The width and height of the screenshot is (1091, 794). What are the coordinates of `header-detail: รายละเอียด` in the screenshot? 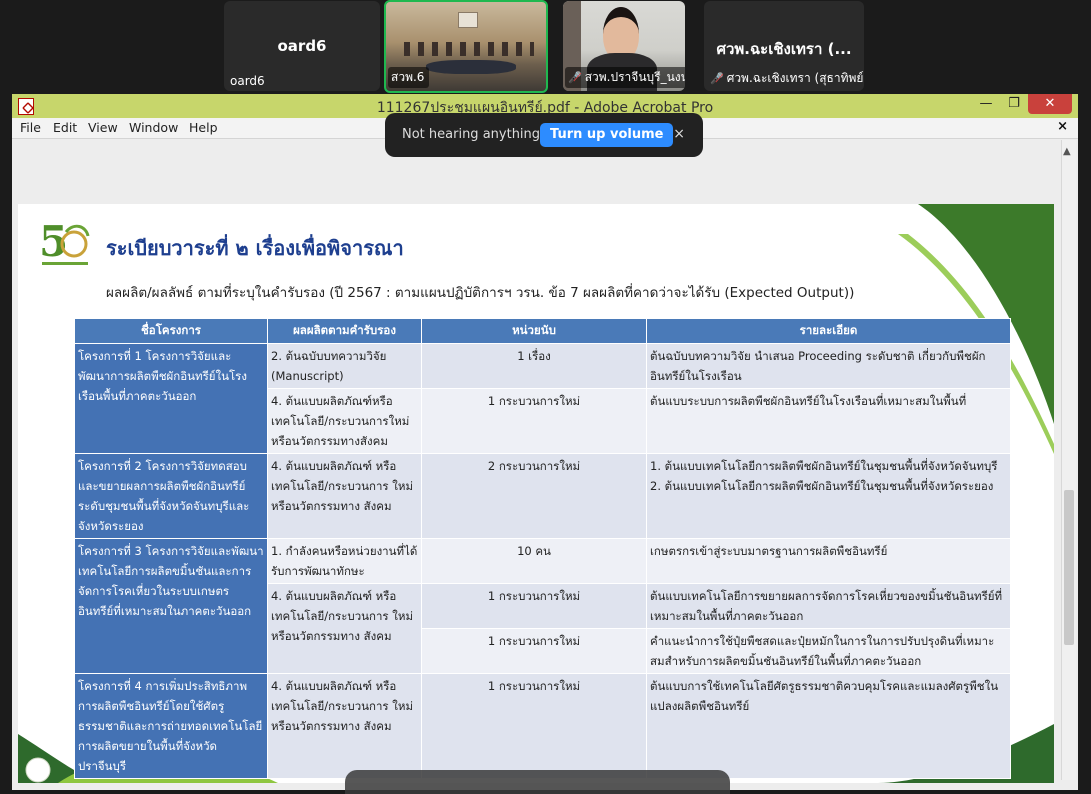 It's located at (828, 331).